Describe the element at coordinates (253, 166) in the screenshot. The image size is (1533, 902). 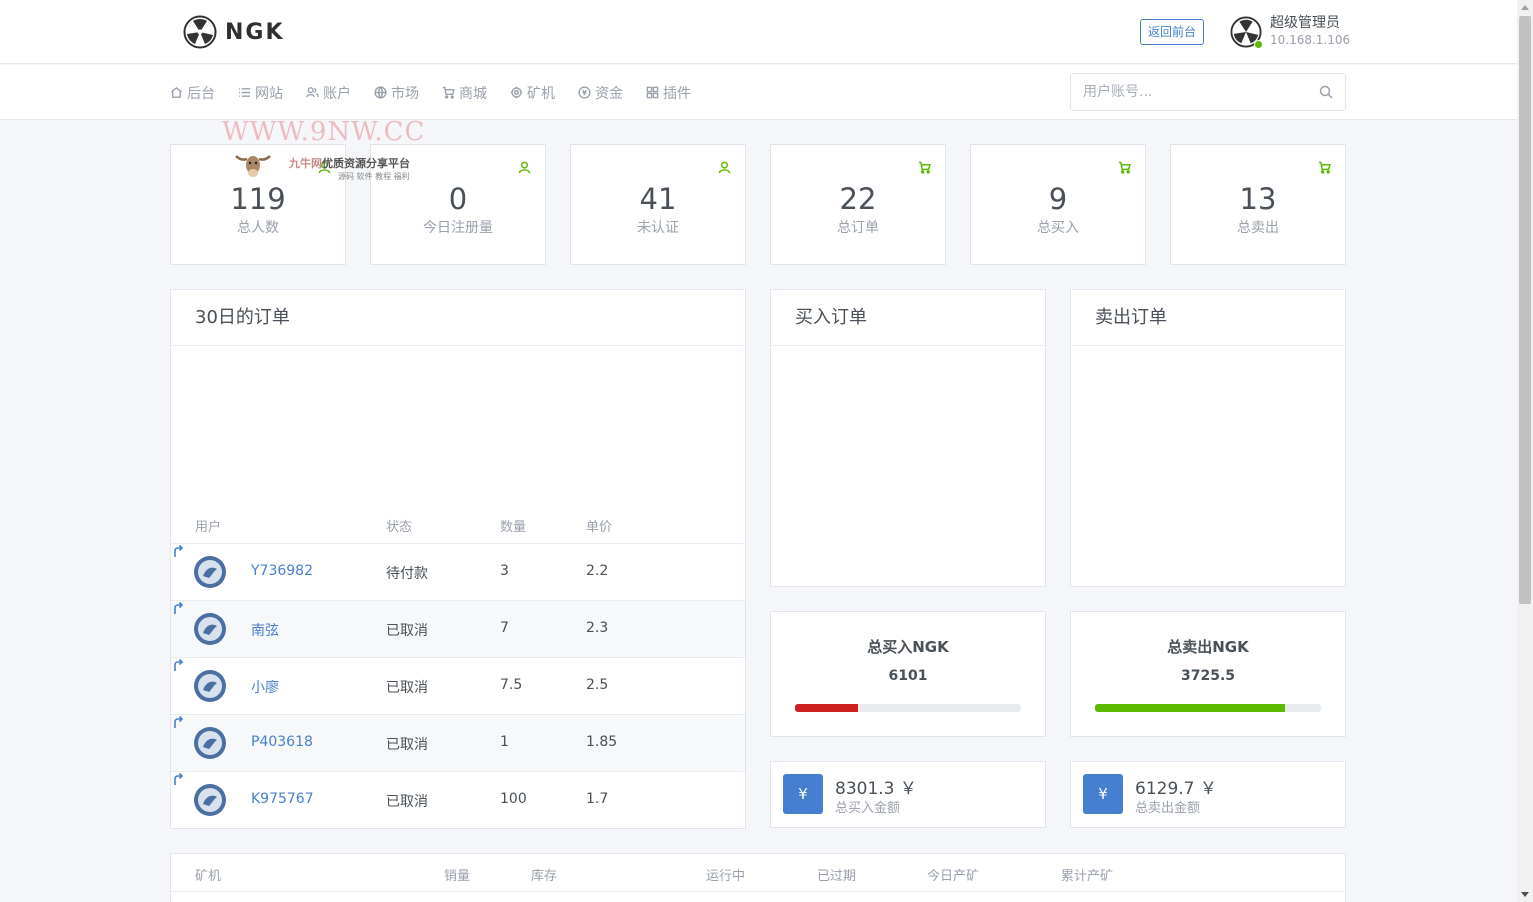
I see `cow-logo-icon` at that location.